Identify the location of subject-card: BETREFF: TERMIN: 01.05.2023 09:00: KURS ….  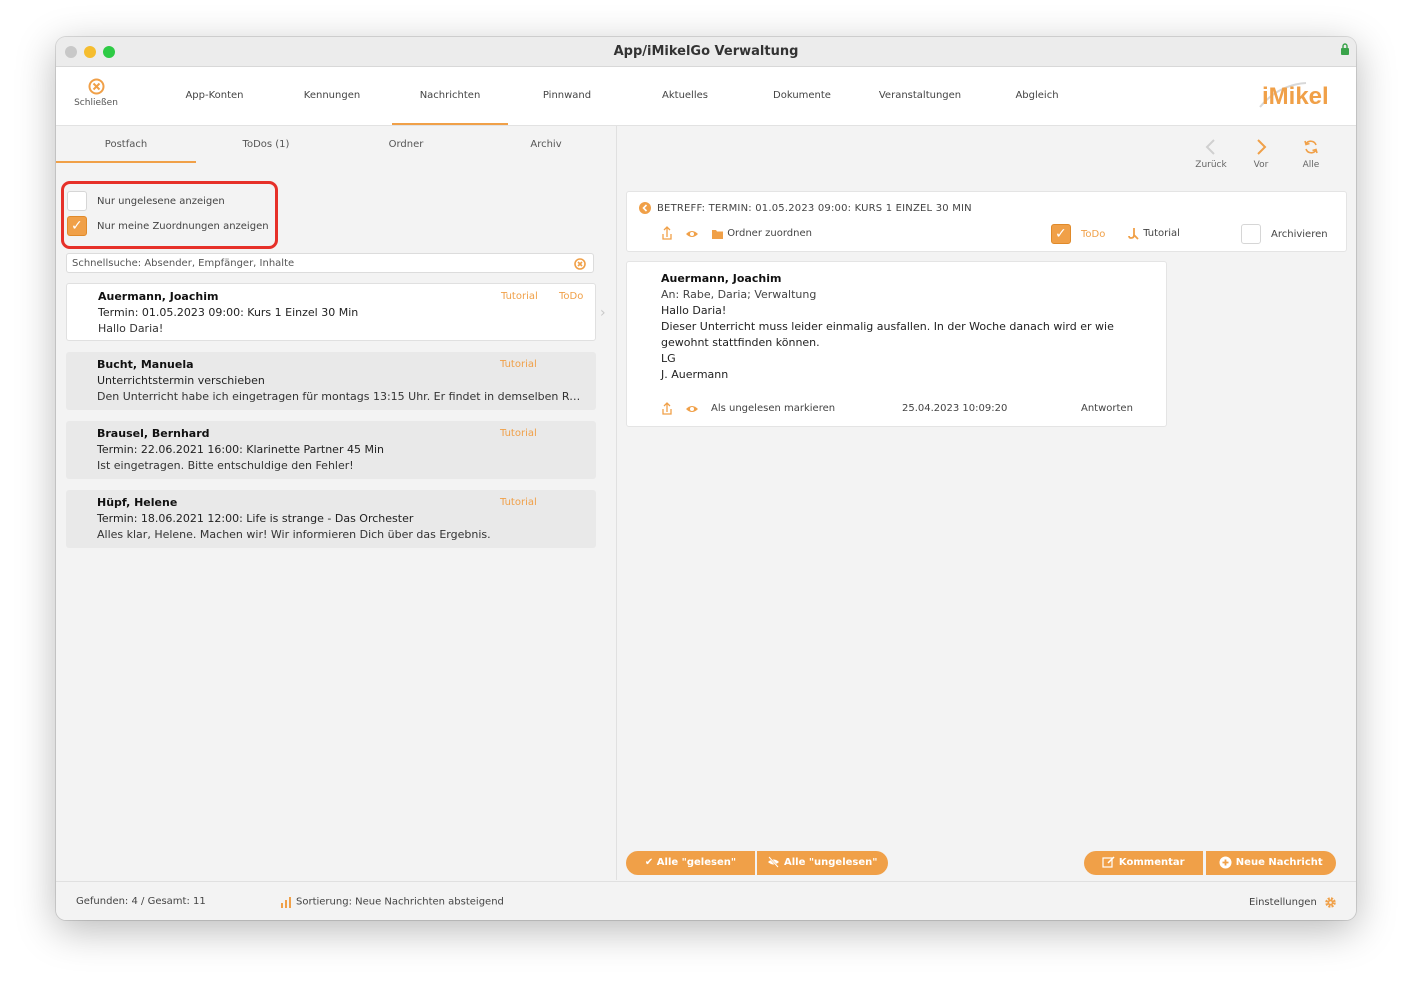
(986, 221).